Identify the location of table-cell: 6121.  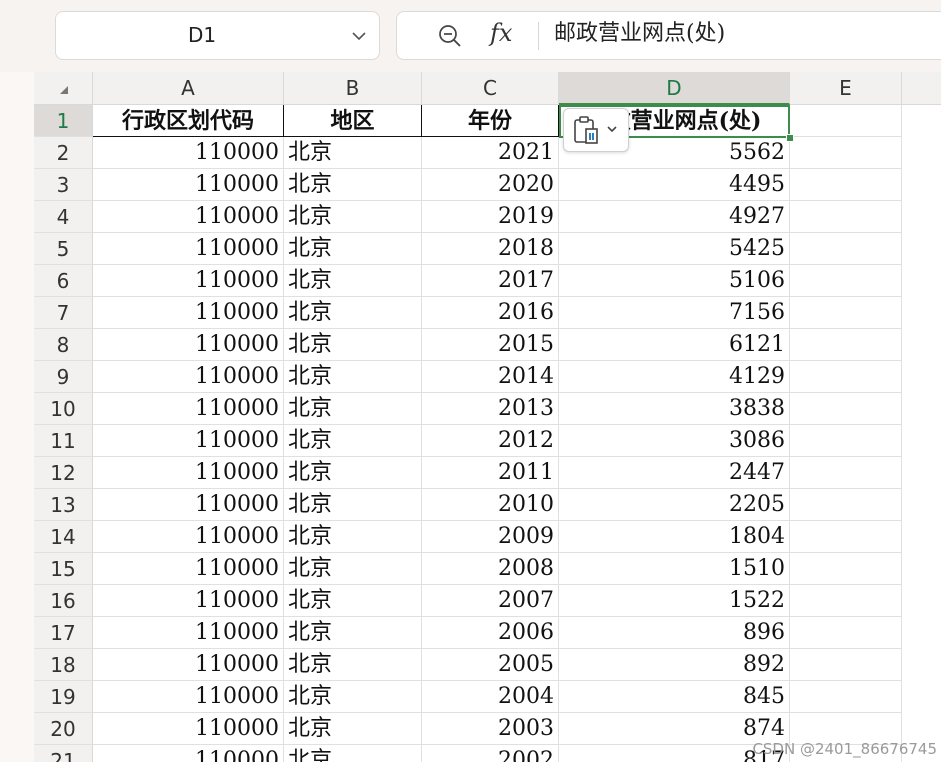
(674, 345).